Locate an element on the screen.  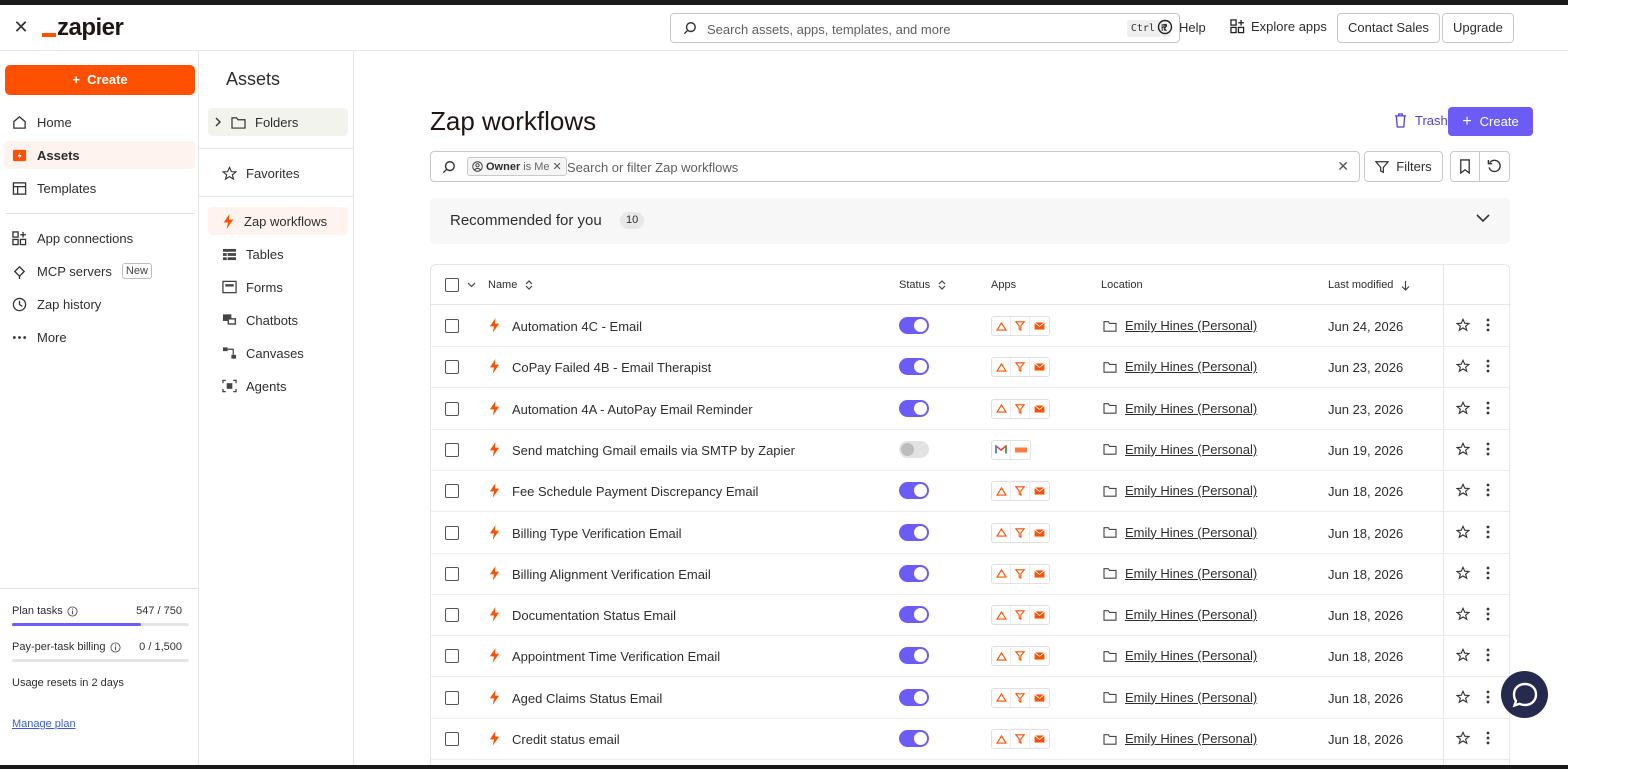
zap-name: Fee Schedule Payment Discrepancy Email is located at coordinates (635, 491).